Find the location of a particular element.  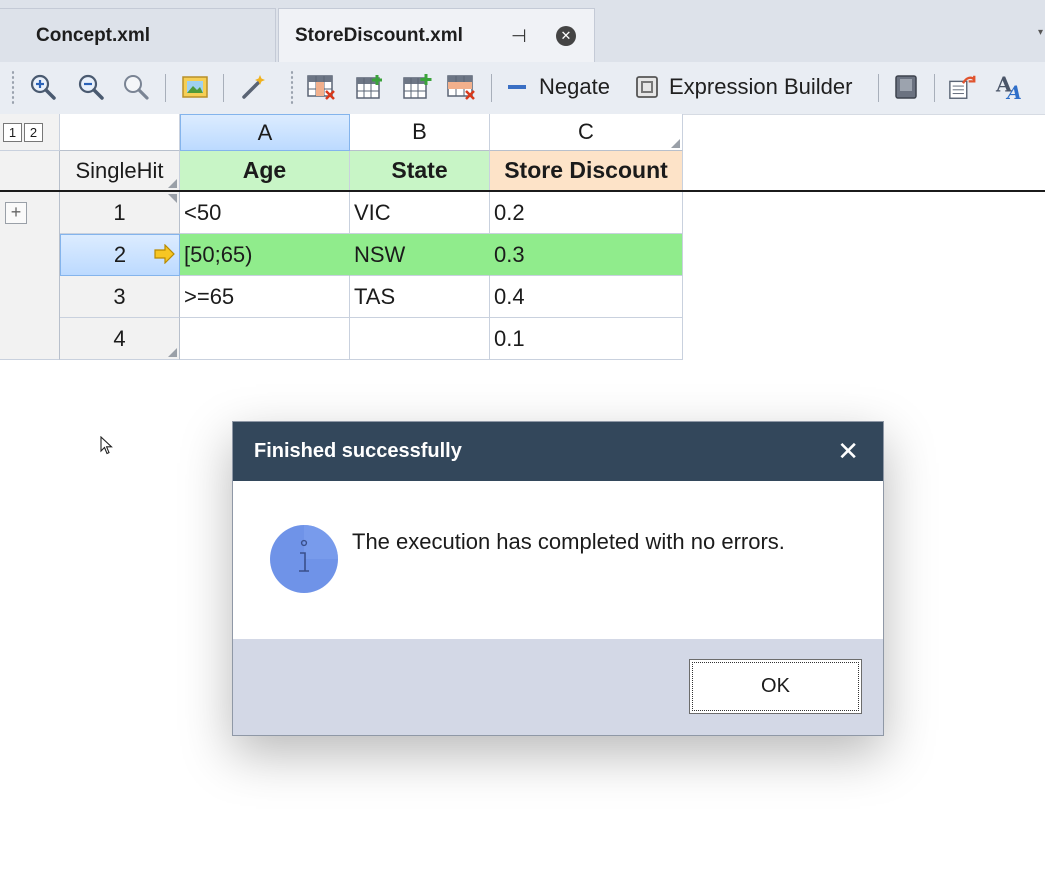

row-number-2: 2 is located at coordinates (120, 255).